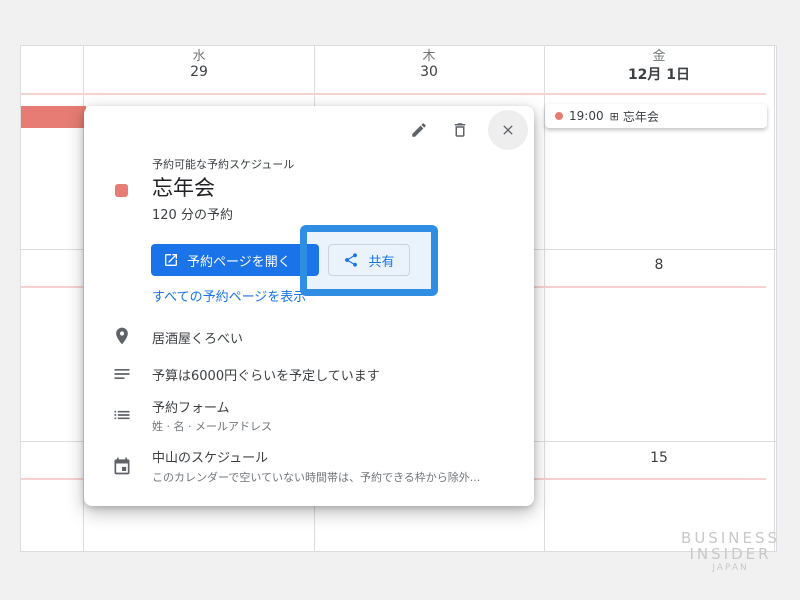 The image size is (800, 600). Describe the element at coordinates (122, 466) in the screenshot. I see `calendar-icon` at that location.